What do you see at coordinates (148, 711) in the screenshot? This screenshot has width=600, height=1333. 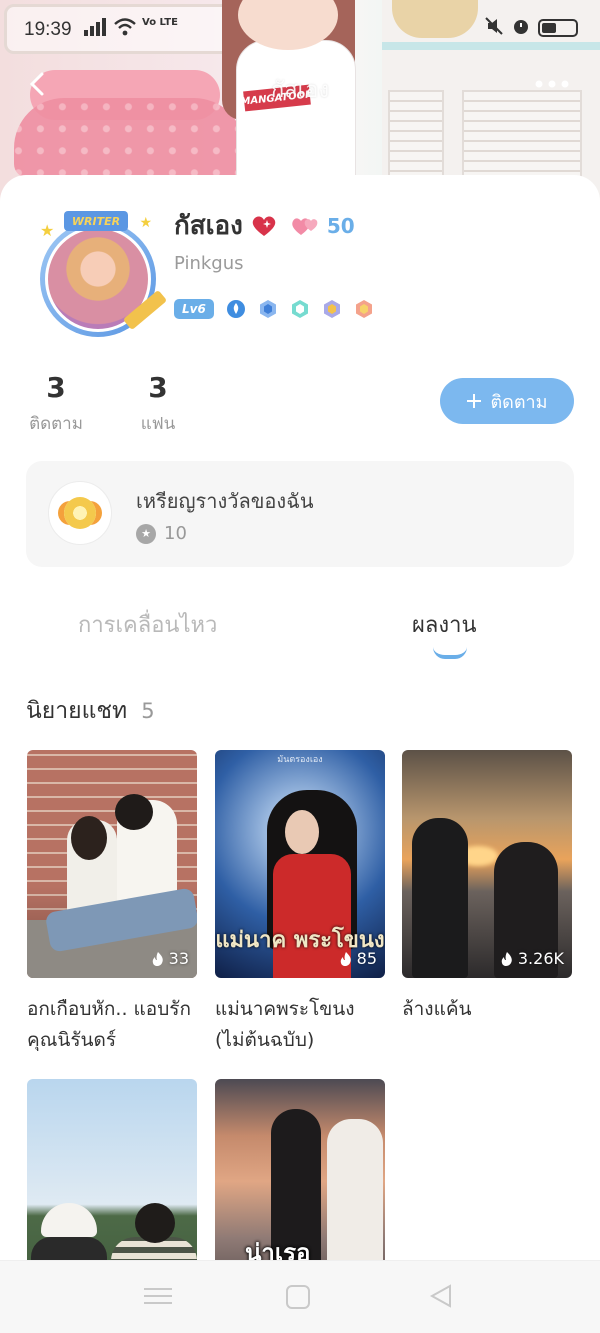 I see `section-count: 5` at bounding box center [148, 711].